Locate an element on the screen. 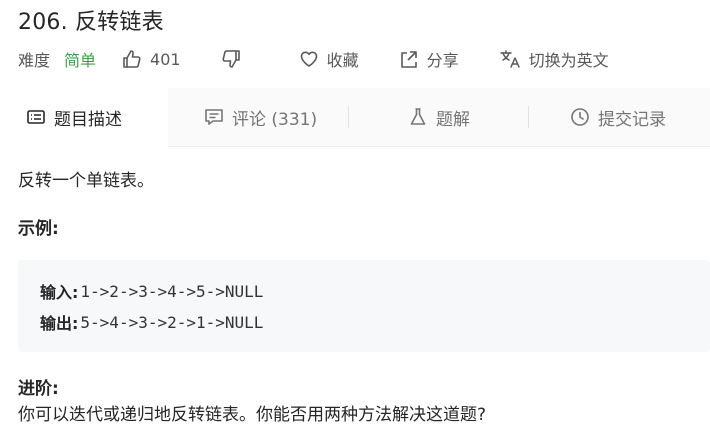 The width and height of the screenshot is (710, 446). dislike-button is located at coordinates (235, 59).